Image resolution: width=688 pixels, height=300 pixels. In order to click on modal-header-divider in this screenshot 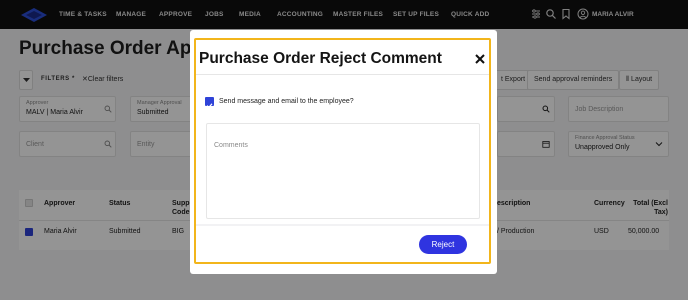, I will do `click(342, 74)`.